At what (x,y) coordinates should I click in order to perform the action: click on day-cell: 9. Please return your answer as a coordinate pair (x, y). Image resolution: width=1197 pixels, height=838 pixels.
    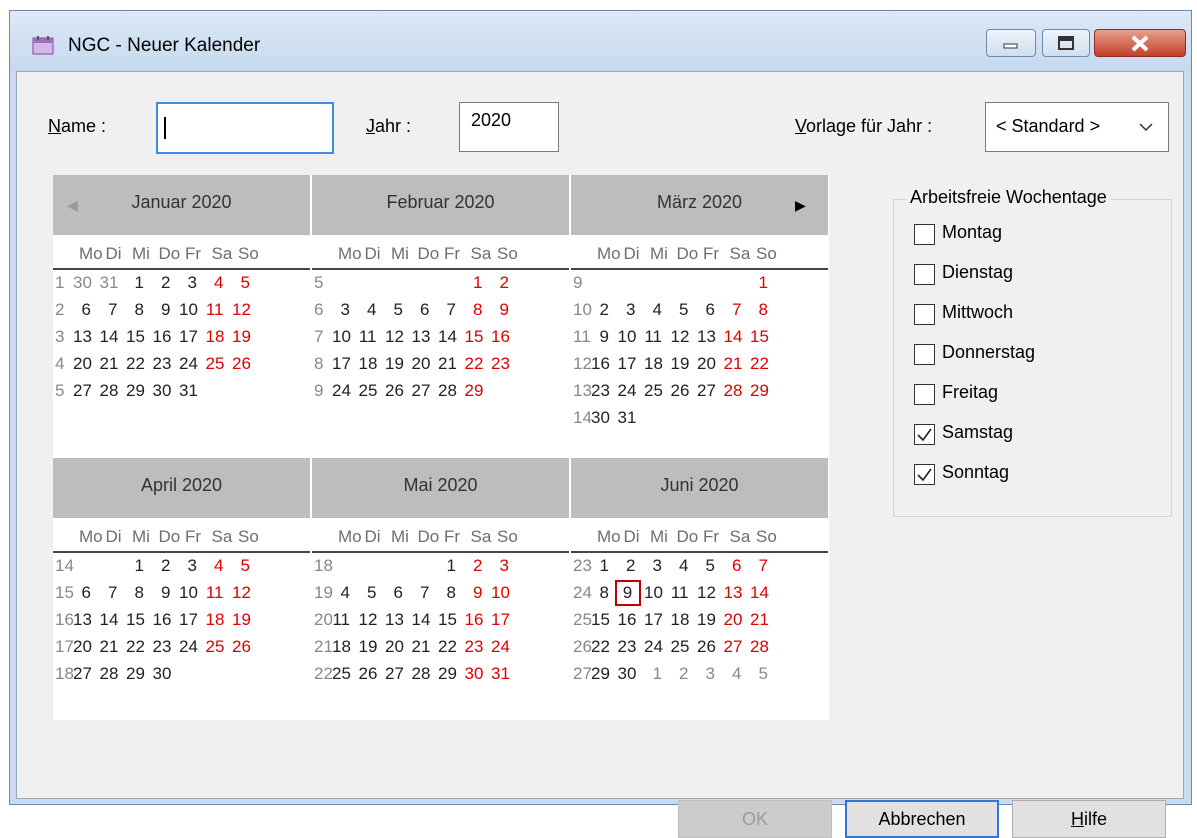
    Looking at the image, I should click on (473, 593).